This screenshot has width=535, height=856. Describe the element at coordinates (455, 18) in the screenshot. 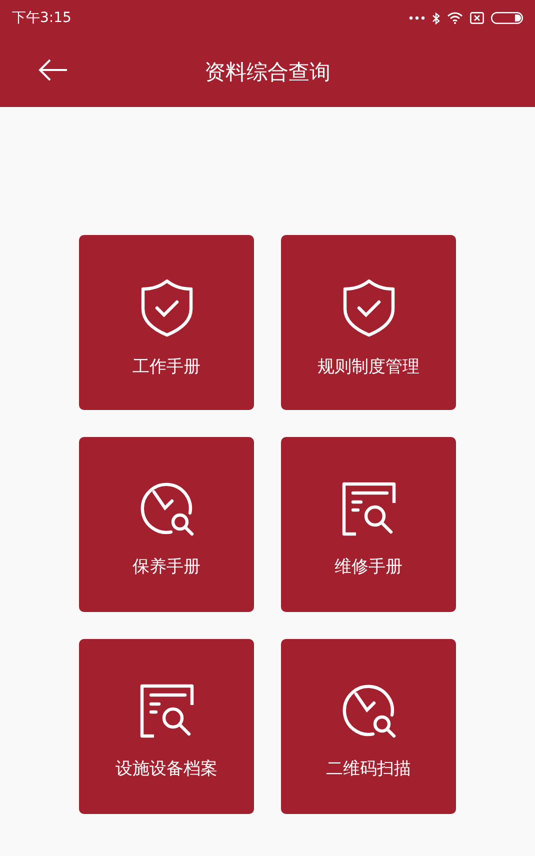

I see `wifi-icon` at that location.